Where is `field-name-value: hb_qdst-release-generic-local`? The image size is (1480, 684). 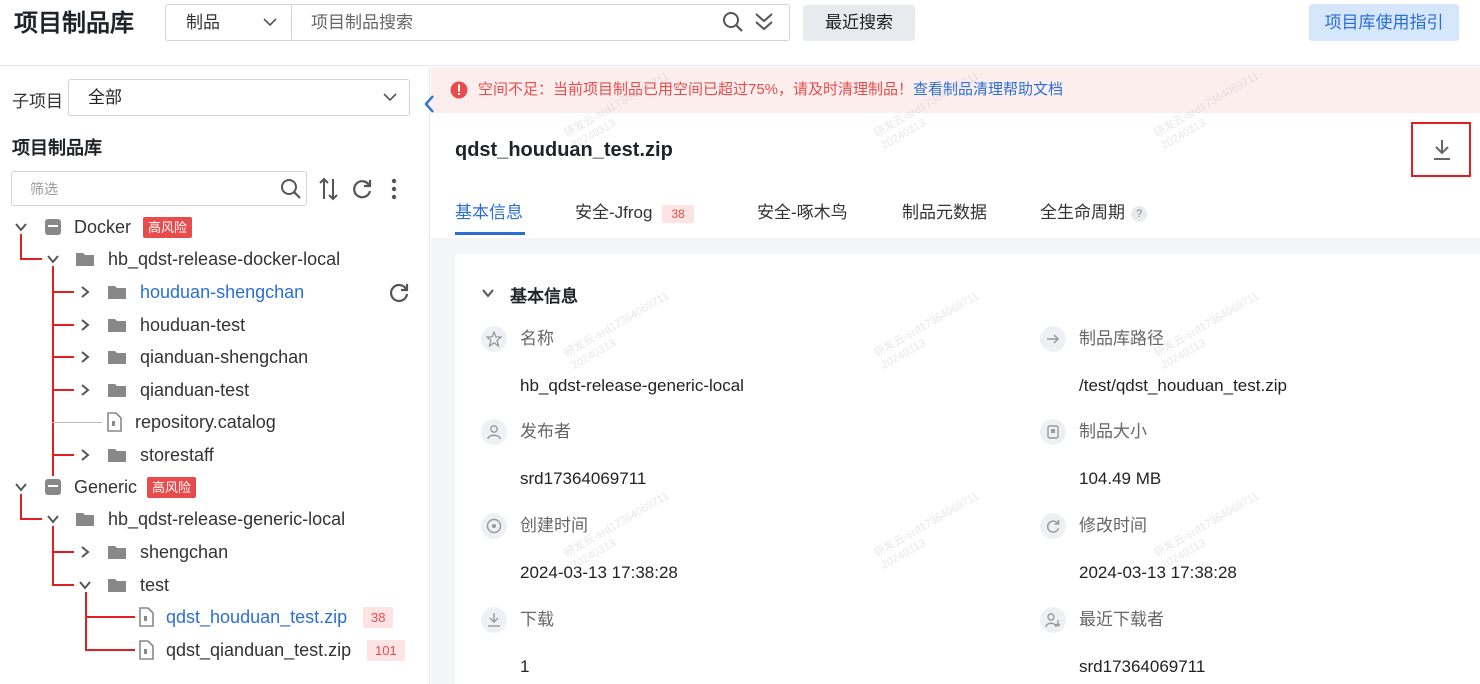 field-name-value: hb_qdst-release-generic-local is located at coordinates (632, 385).